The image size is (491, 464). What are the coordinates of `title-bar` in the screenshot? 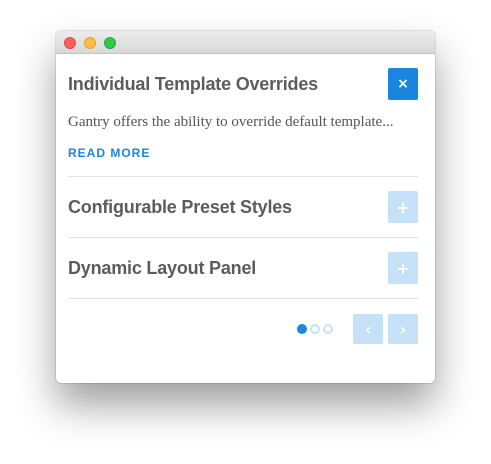 It's located at (245, 42).